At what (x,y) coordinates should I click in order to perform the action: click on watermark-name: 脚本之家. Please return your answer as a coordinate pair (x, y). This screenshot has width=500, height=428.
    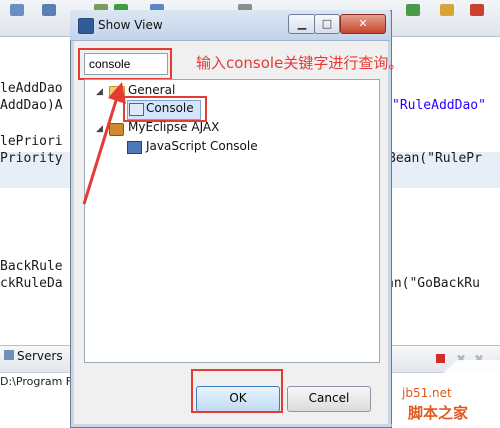
    Looking at the image, I should click on (438, 412).